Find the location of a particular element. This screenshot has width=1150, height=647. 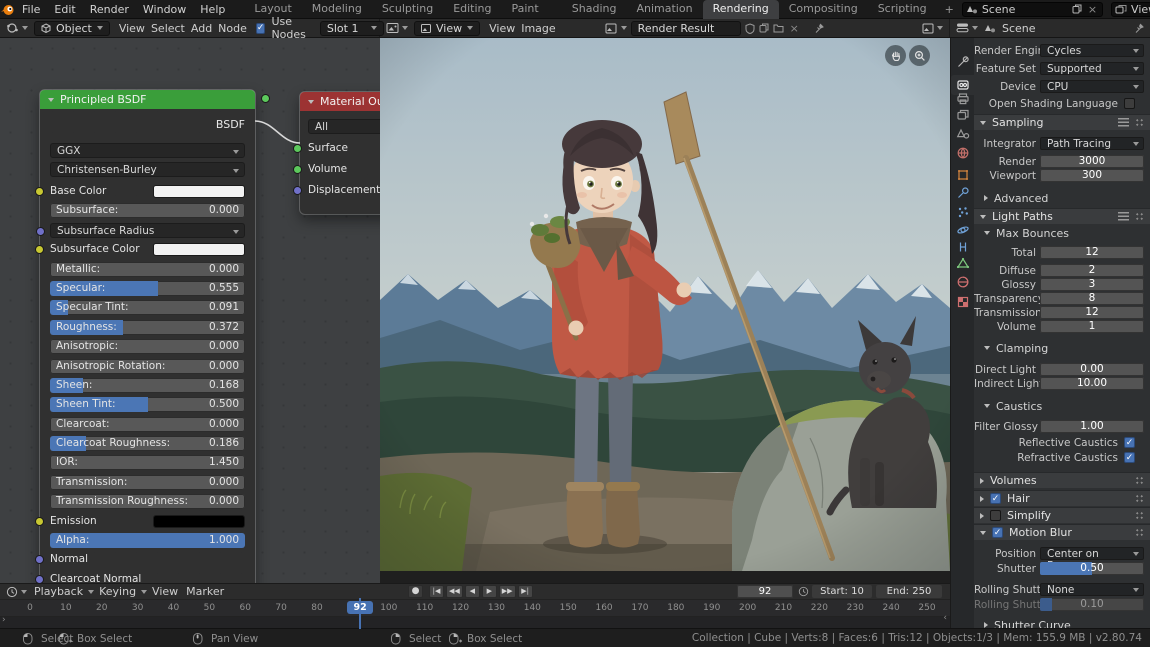

bsdf-row-emission: Emission is located at coordinates (140, 521).